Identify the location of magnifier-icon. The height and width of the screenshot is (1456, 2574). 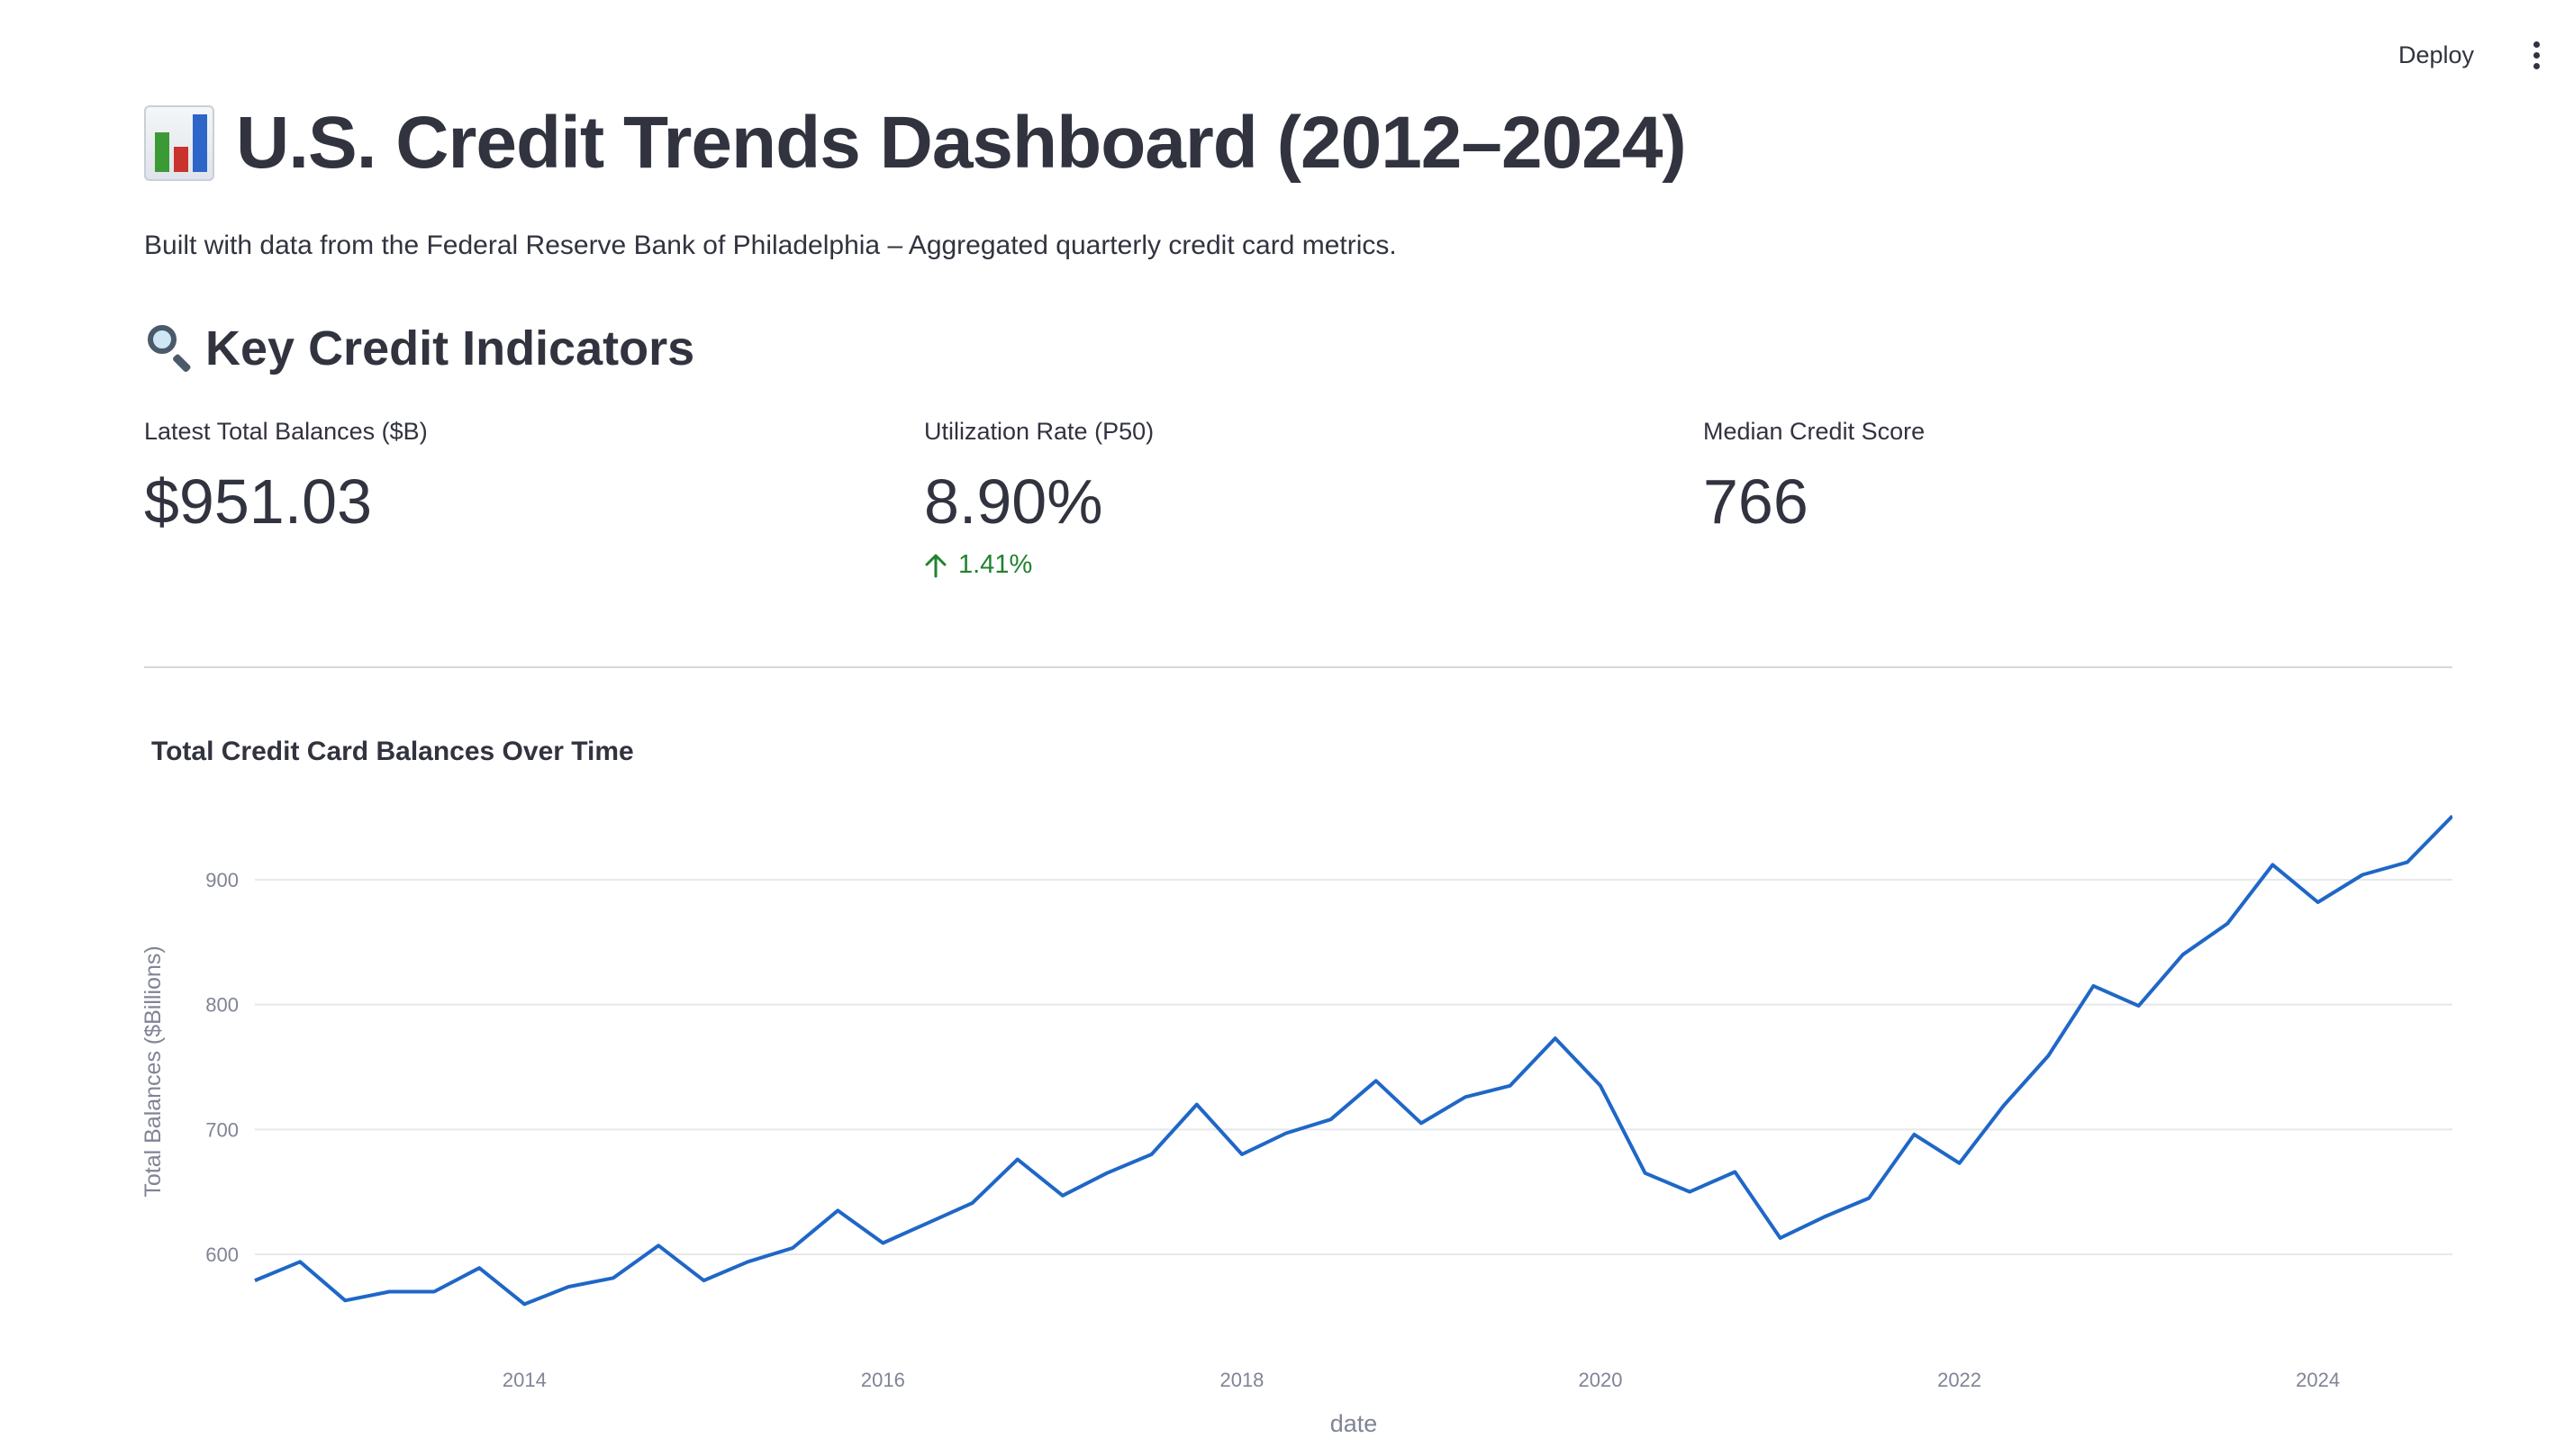
(169, 349).